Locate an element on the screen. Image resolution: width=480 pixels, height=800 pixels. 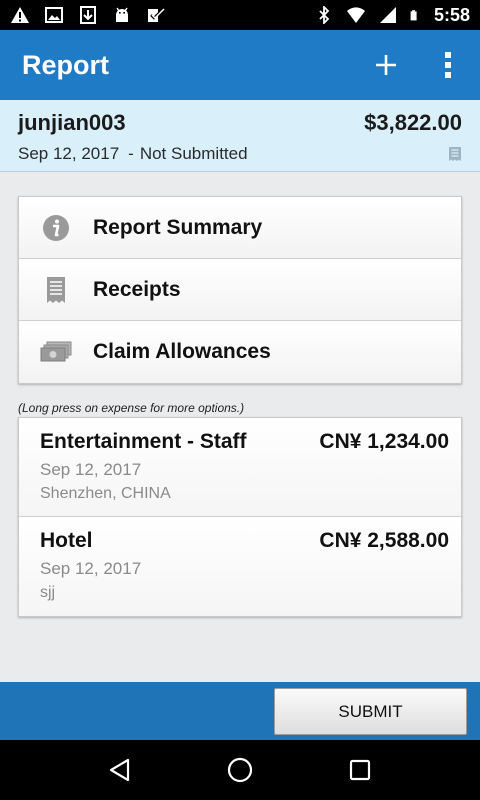
checkbox-icon is located at coordinates (156, 14).